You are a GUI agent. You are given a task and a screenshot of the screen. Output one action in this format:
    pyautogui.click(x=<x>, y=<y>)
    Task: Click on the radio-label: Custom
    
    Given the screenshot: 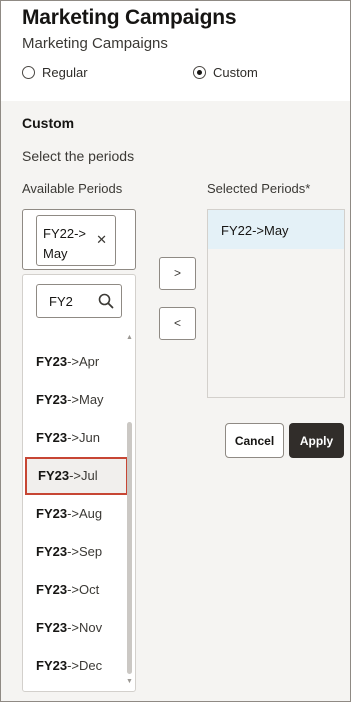 What is the action you would take?
    pyautogui.click(x=235, y=72)
    